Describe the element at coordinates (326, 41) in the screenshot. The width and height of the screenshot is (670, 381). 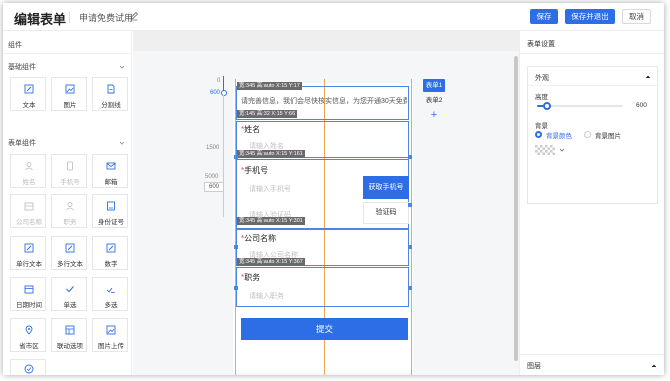
I see `canvas-toolbar` at that location.